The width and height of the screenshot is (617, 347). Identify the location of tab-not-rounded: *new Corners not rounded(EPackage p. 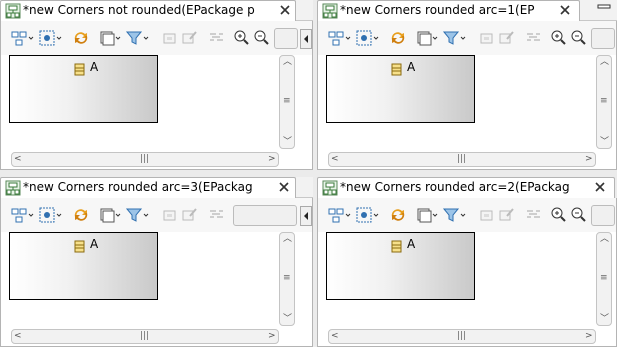
(148, 10).